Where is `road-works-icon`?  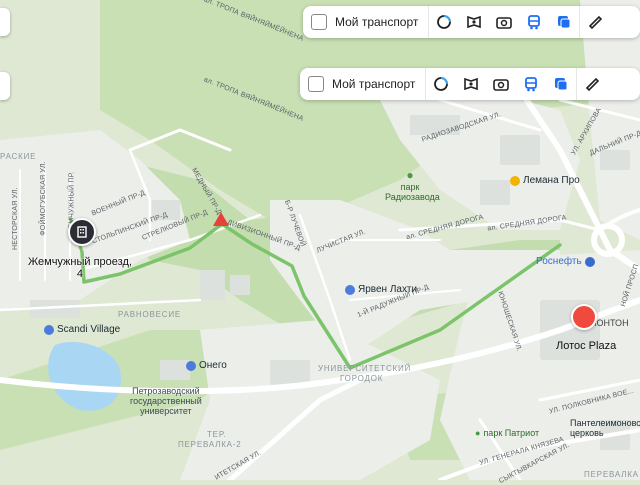 road-works-icon is located at coordinates (221, 219).